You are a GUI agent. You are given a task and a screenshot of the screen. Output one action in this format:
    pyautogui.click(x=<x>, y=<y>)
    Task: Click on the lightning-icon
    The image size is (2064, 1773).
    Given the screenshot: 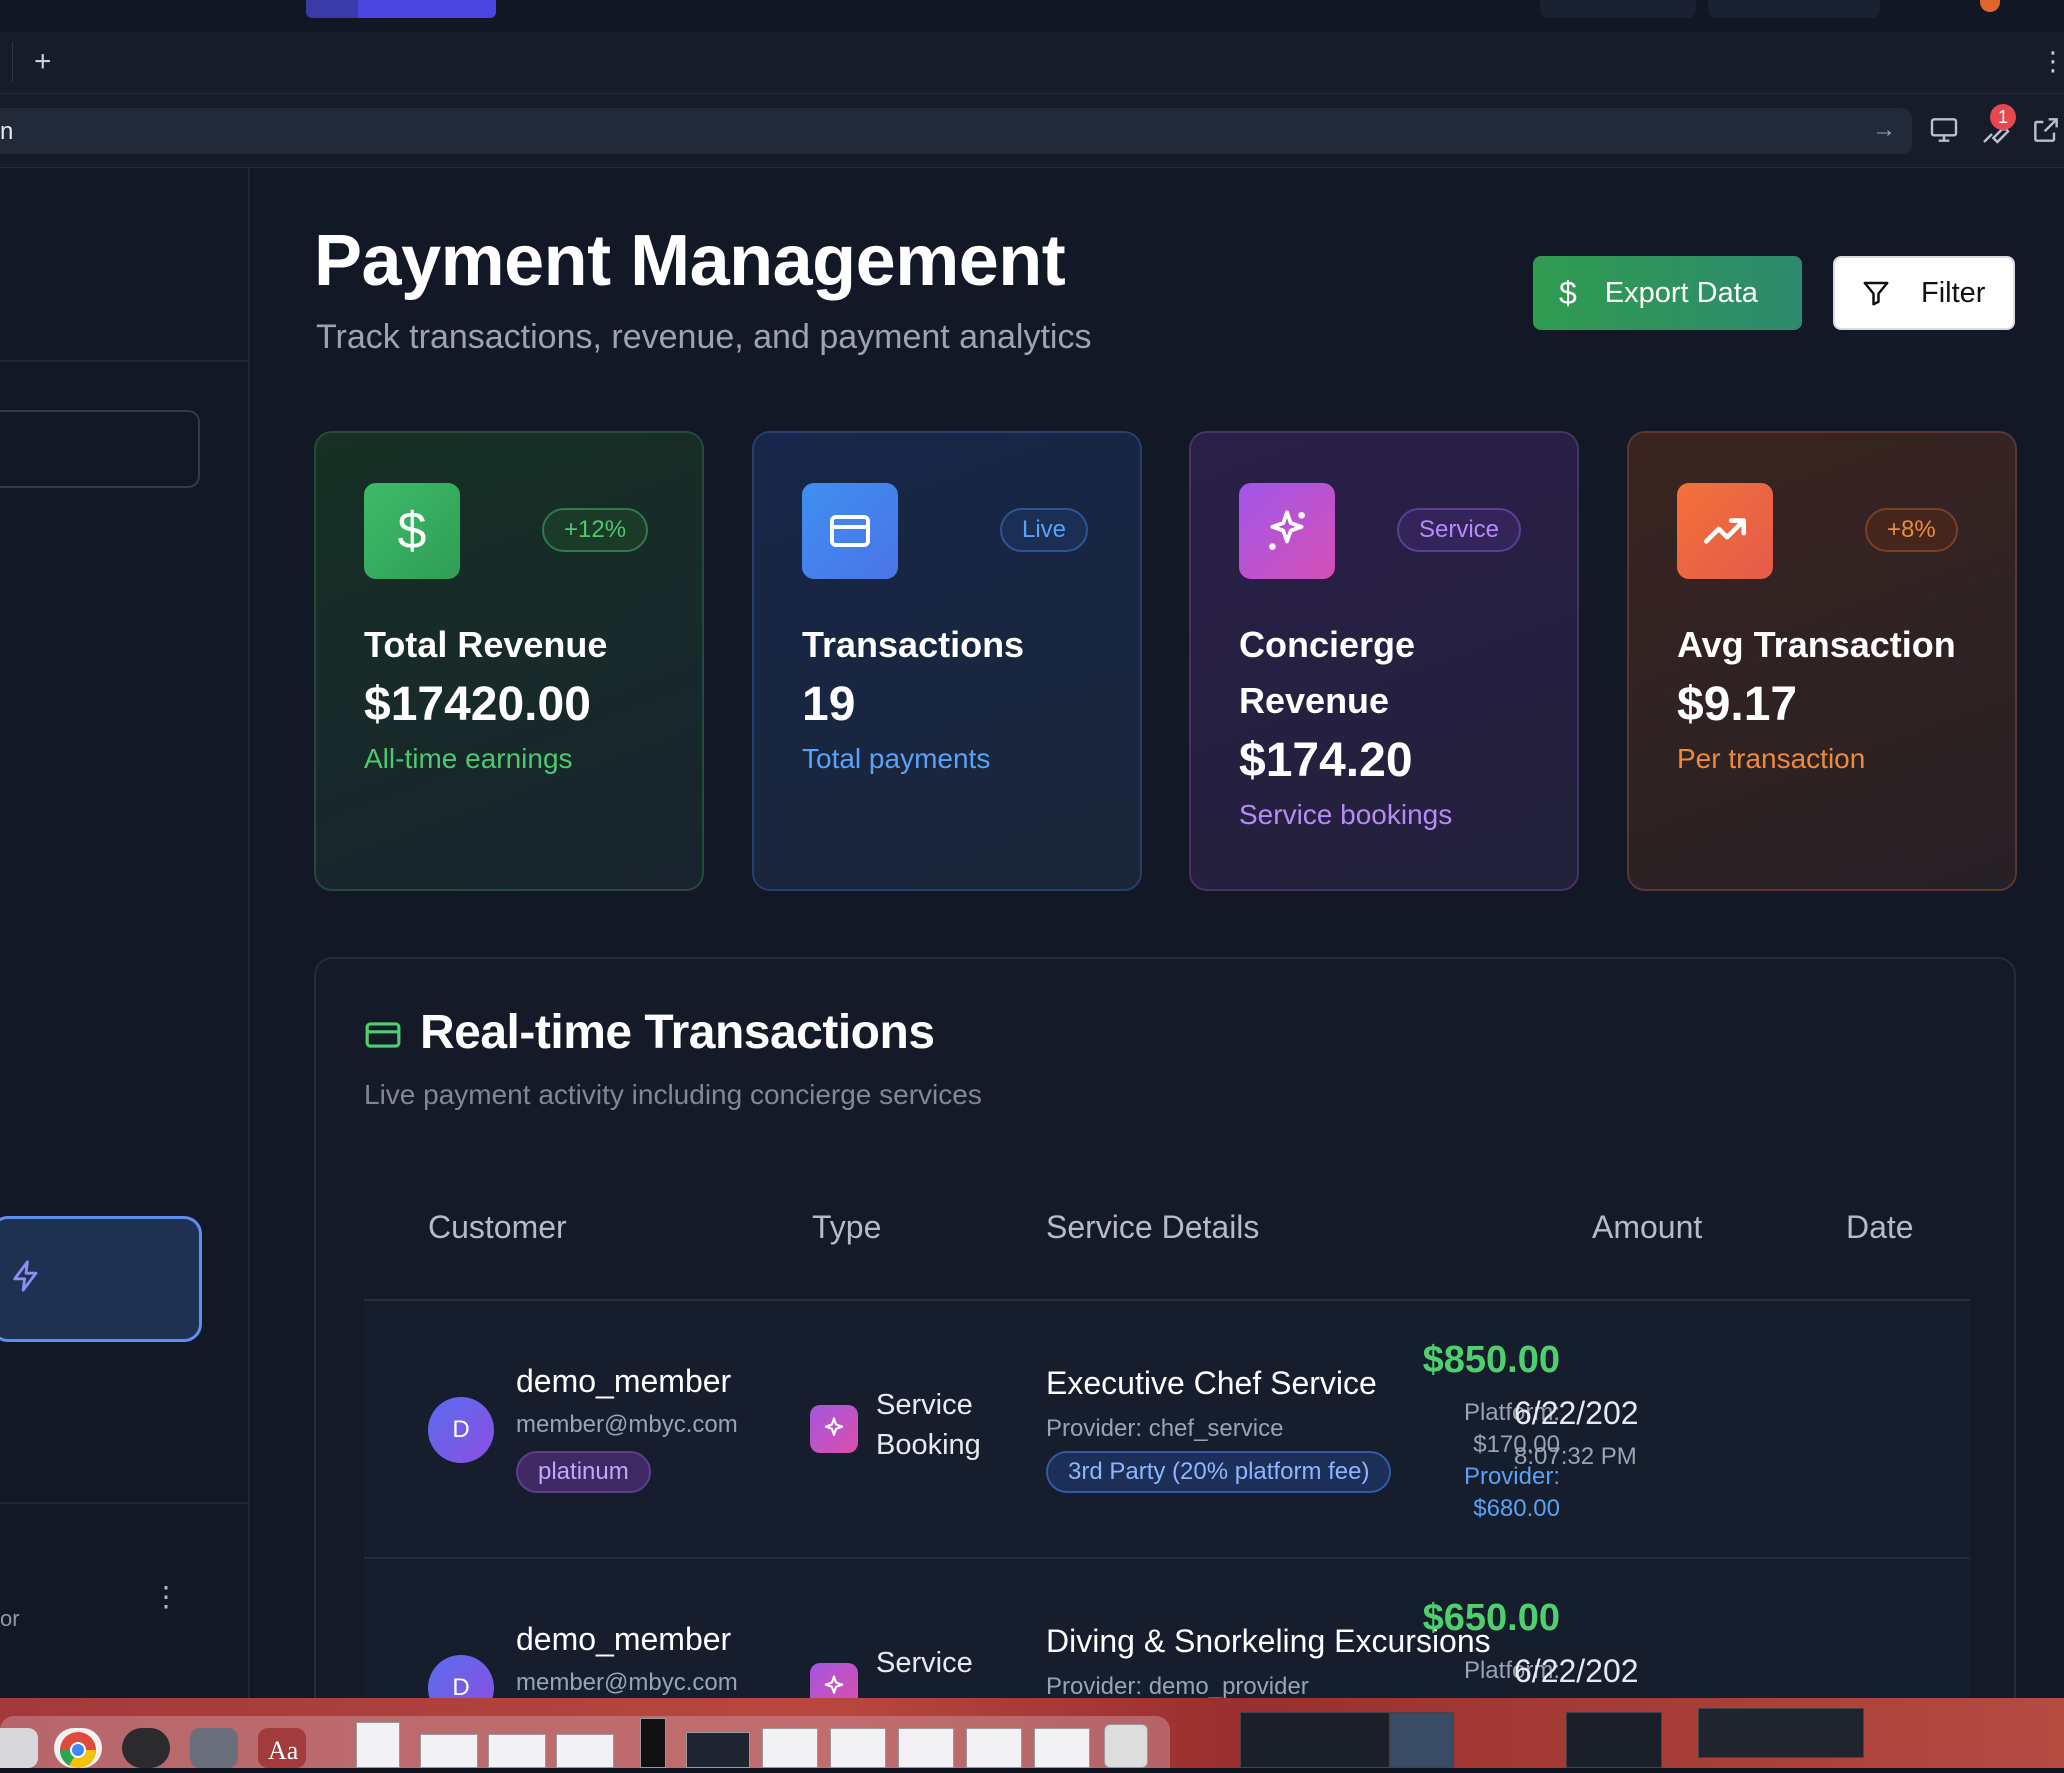 What is the action you would take?
    pyautogui.click(x=26, y=1280)
    